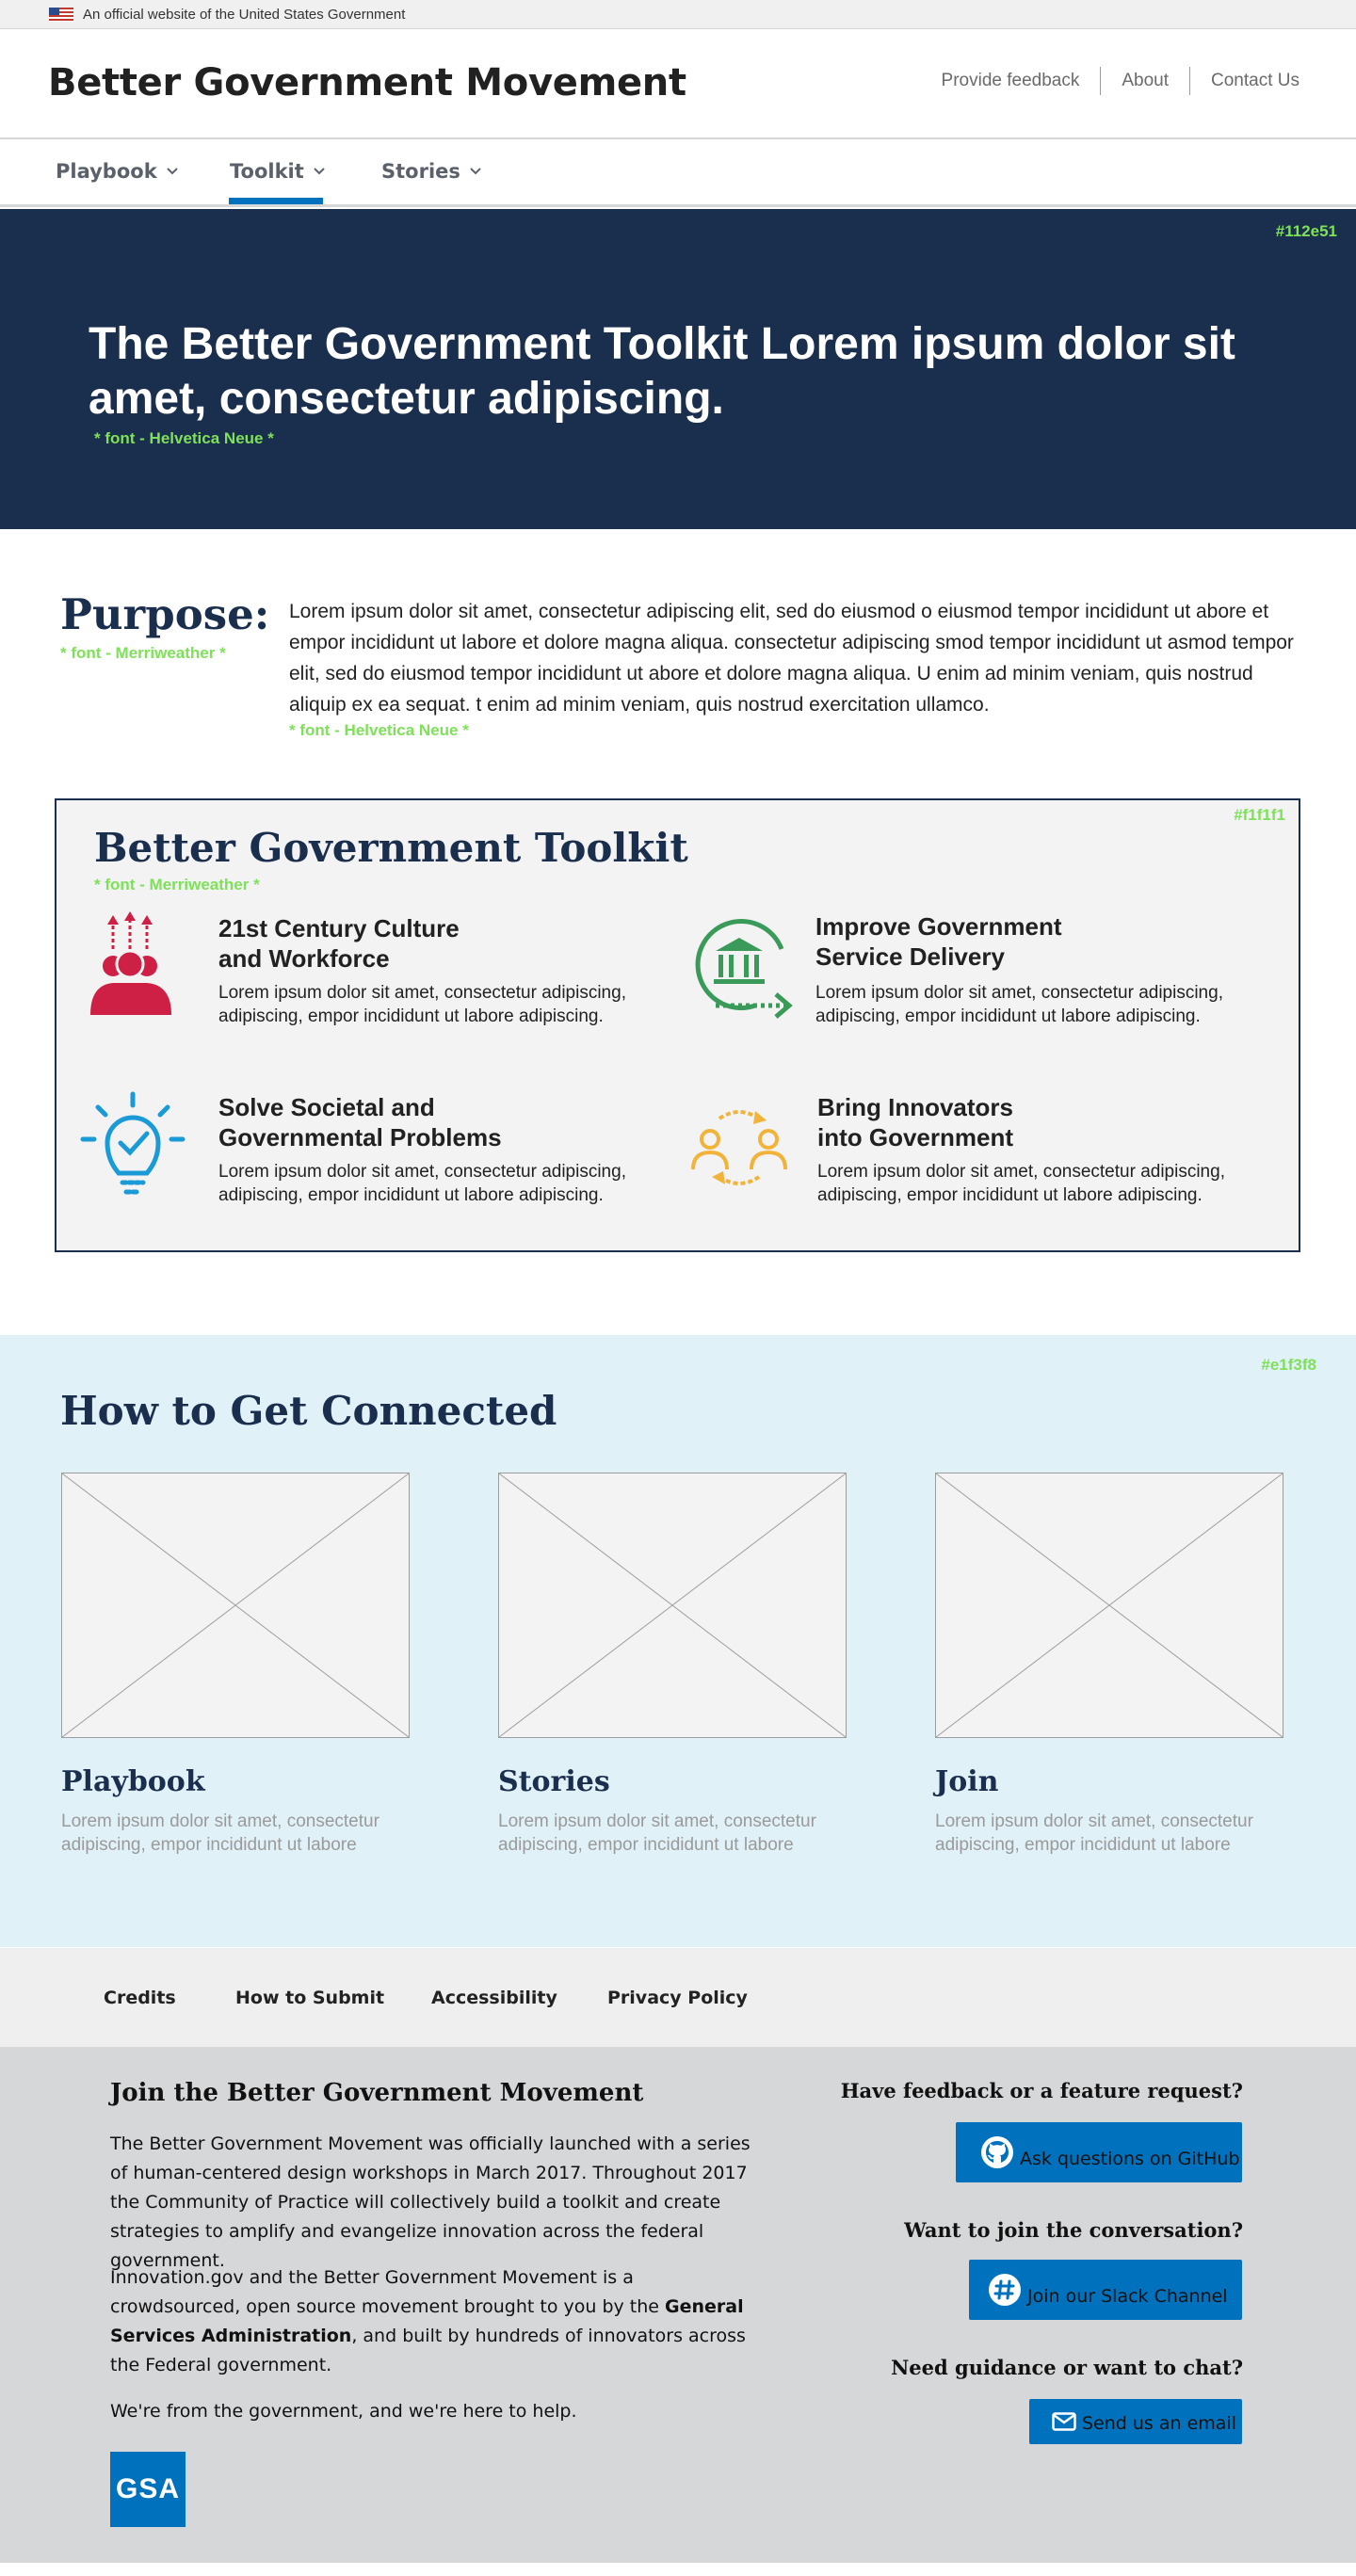  I want to click on gsa-logo: GSA, so click(148, 2489).